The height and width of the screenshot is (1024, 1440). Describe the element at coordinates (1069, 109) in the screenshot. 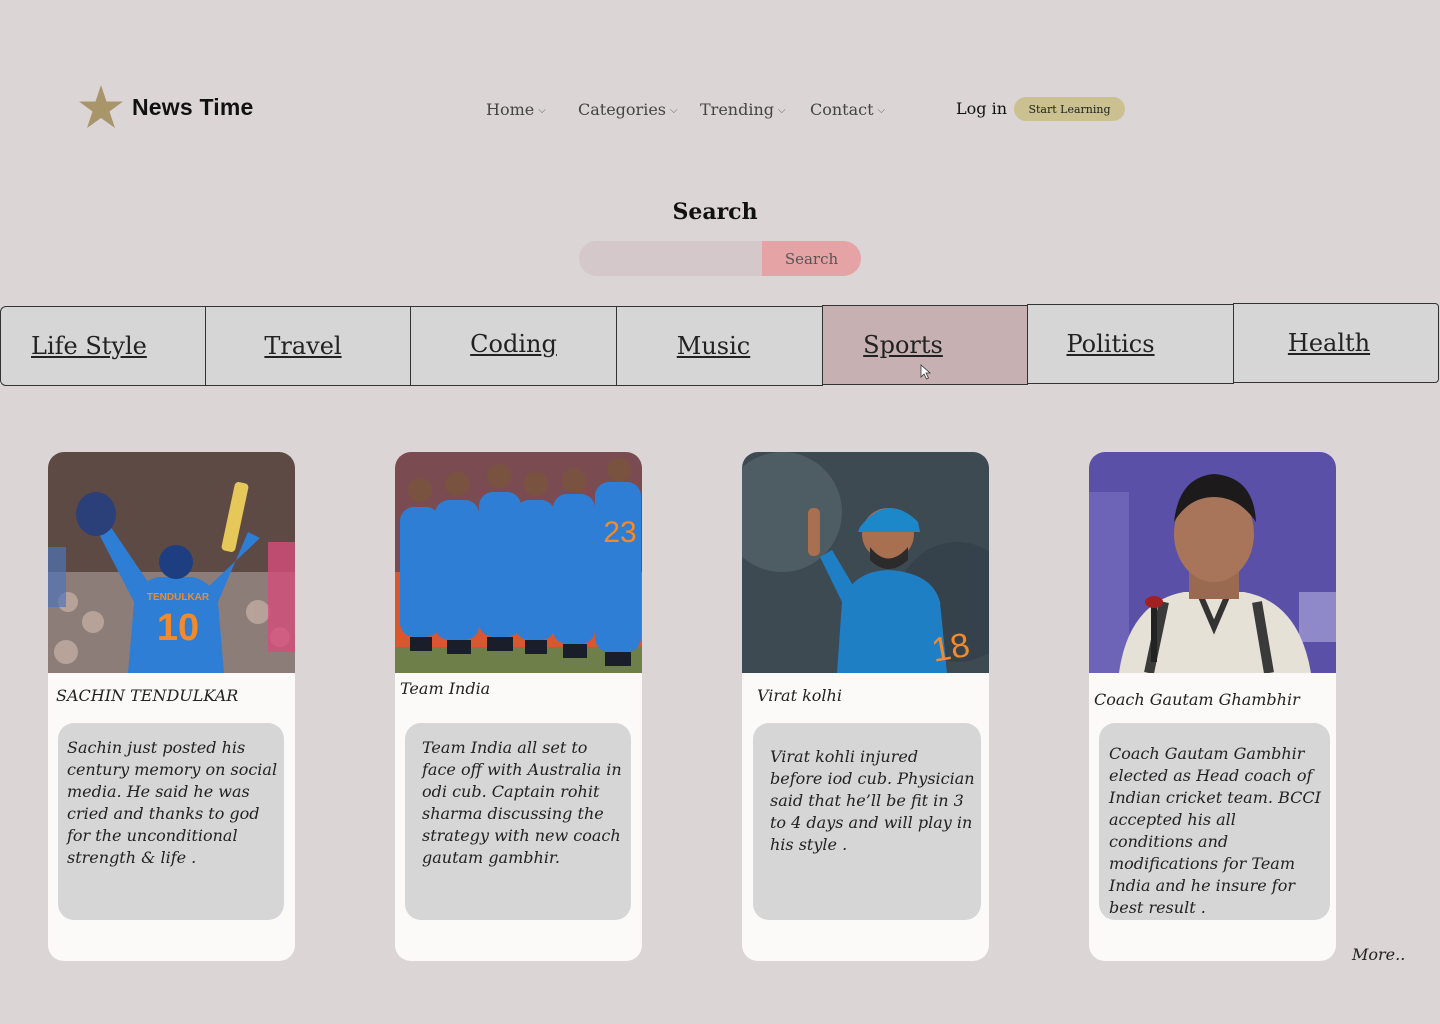

I see `start-learning-button: Start Learning` at that location.